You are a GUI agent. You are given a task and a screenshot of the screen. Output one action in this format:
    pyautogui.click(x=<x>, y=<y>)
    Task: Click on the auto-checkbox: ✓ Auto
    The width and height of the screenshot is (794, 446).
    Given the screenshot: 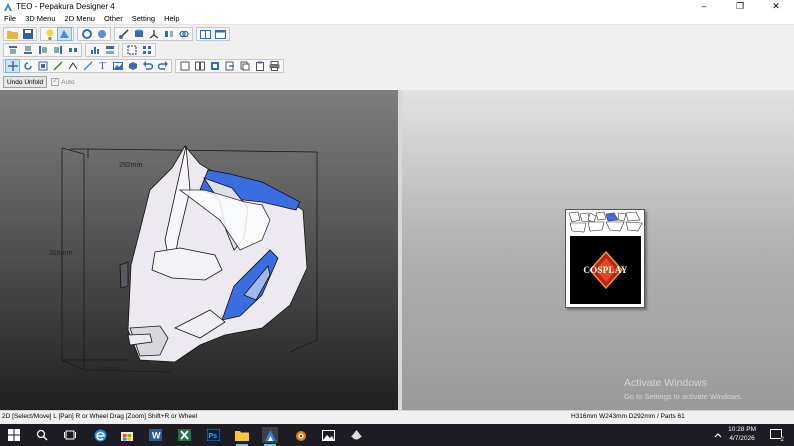 What is the action you would take?
    pyautogui.click(x=63, y=82)
    